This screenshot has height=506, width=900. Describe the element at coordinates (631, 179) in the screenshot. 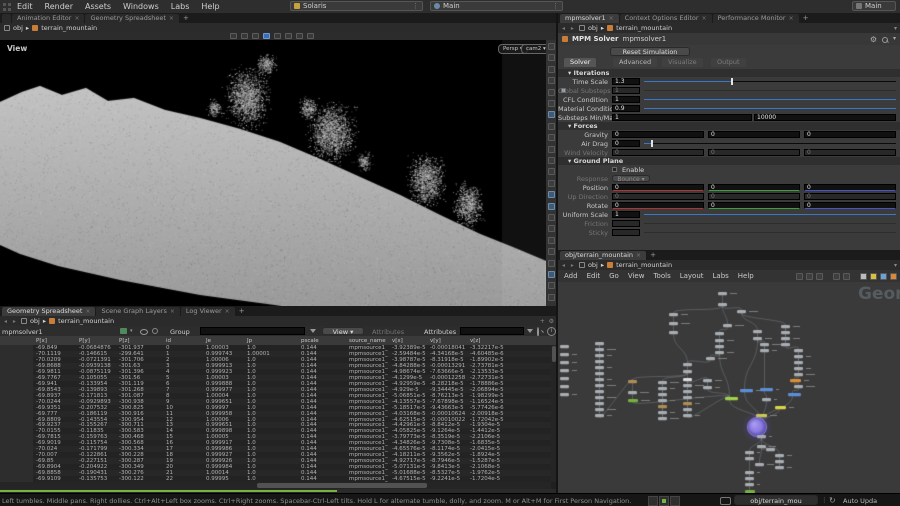

I see `param-menu-dropdown: Bounce ▾` at that location.